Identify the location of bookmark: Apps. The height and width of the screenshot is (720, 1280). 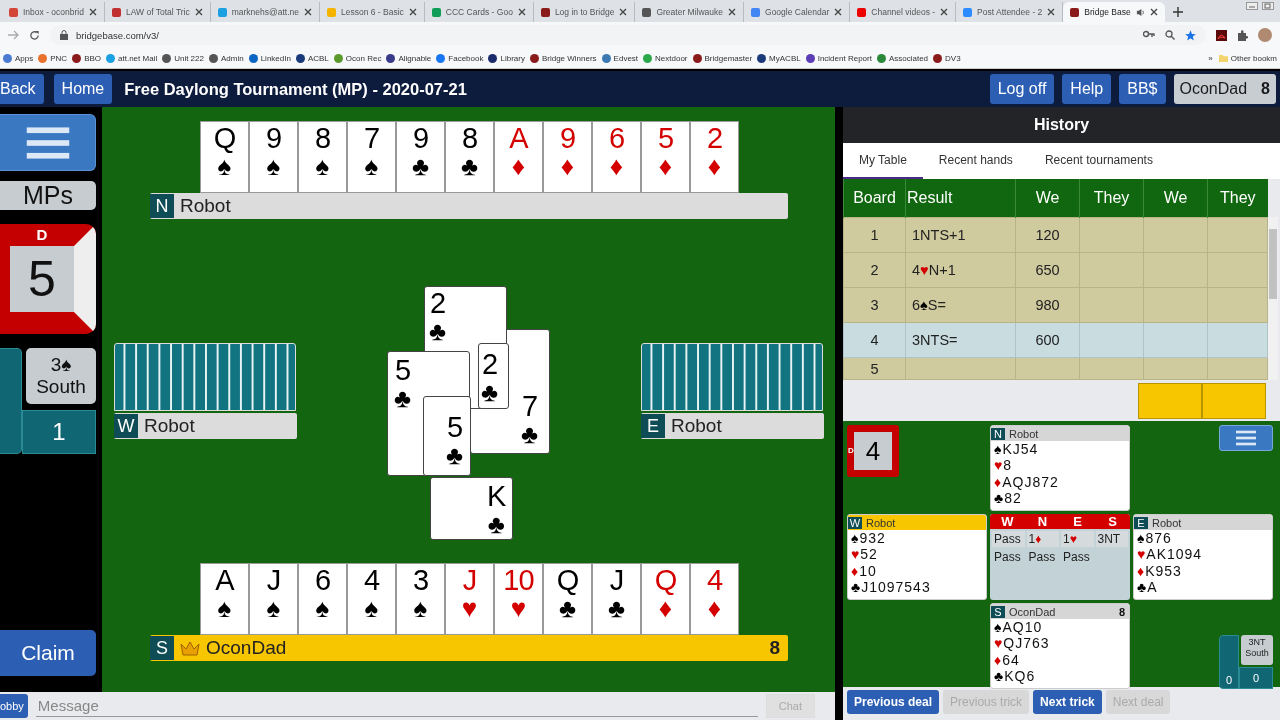
(18, 58).